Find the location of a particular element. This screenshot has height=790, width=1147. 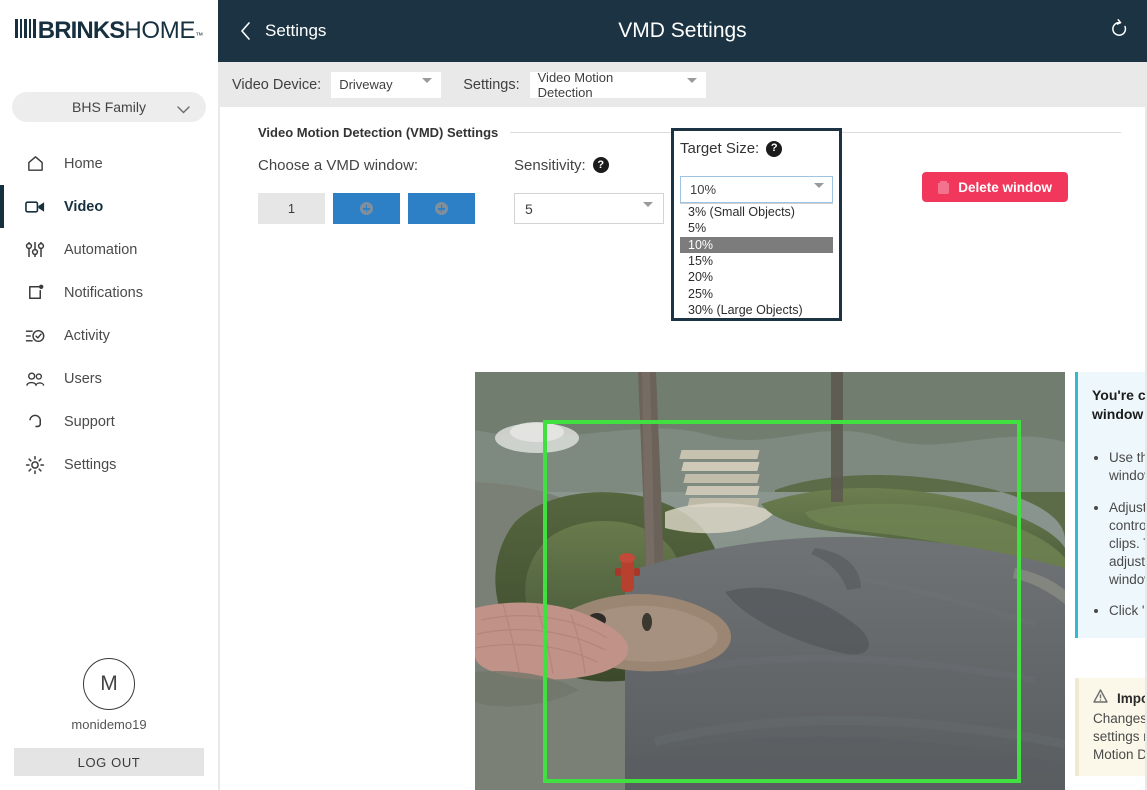

page-title: VMD Settings is located at coordinates (682, 30).